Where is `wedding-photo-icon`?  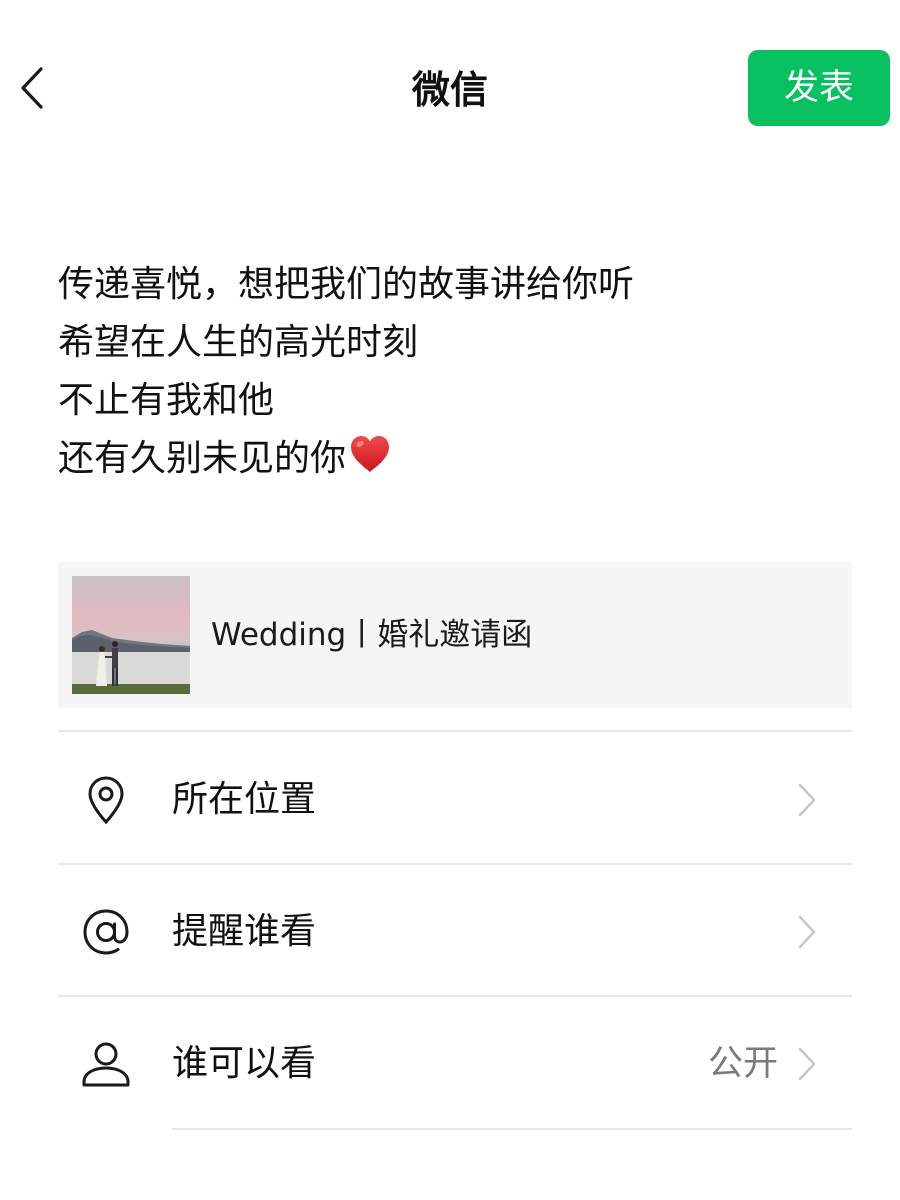
wedding-photo-icon is located at coordinates (131, 635).